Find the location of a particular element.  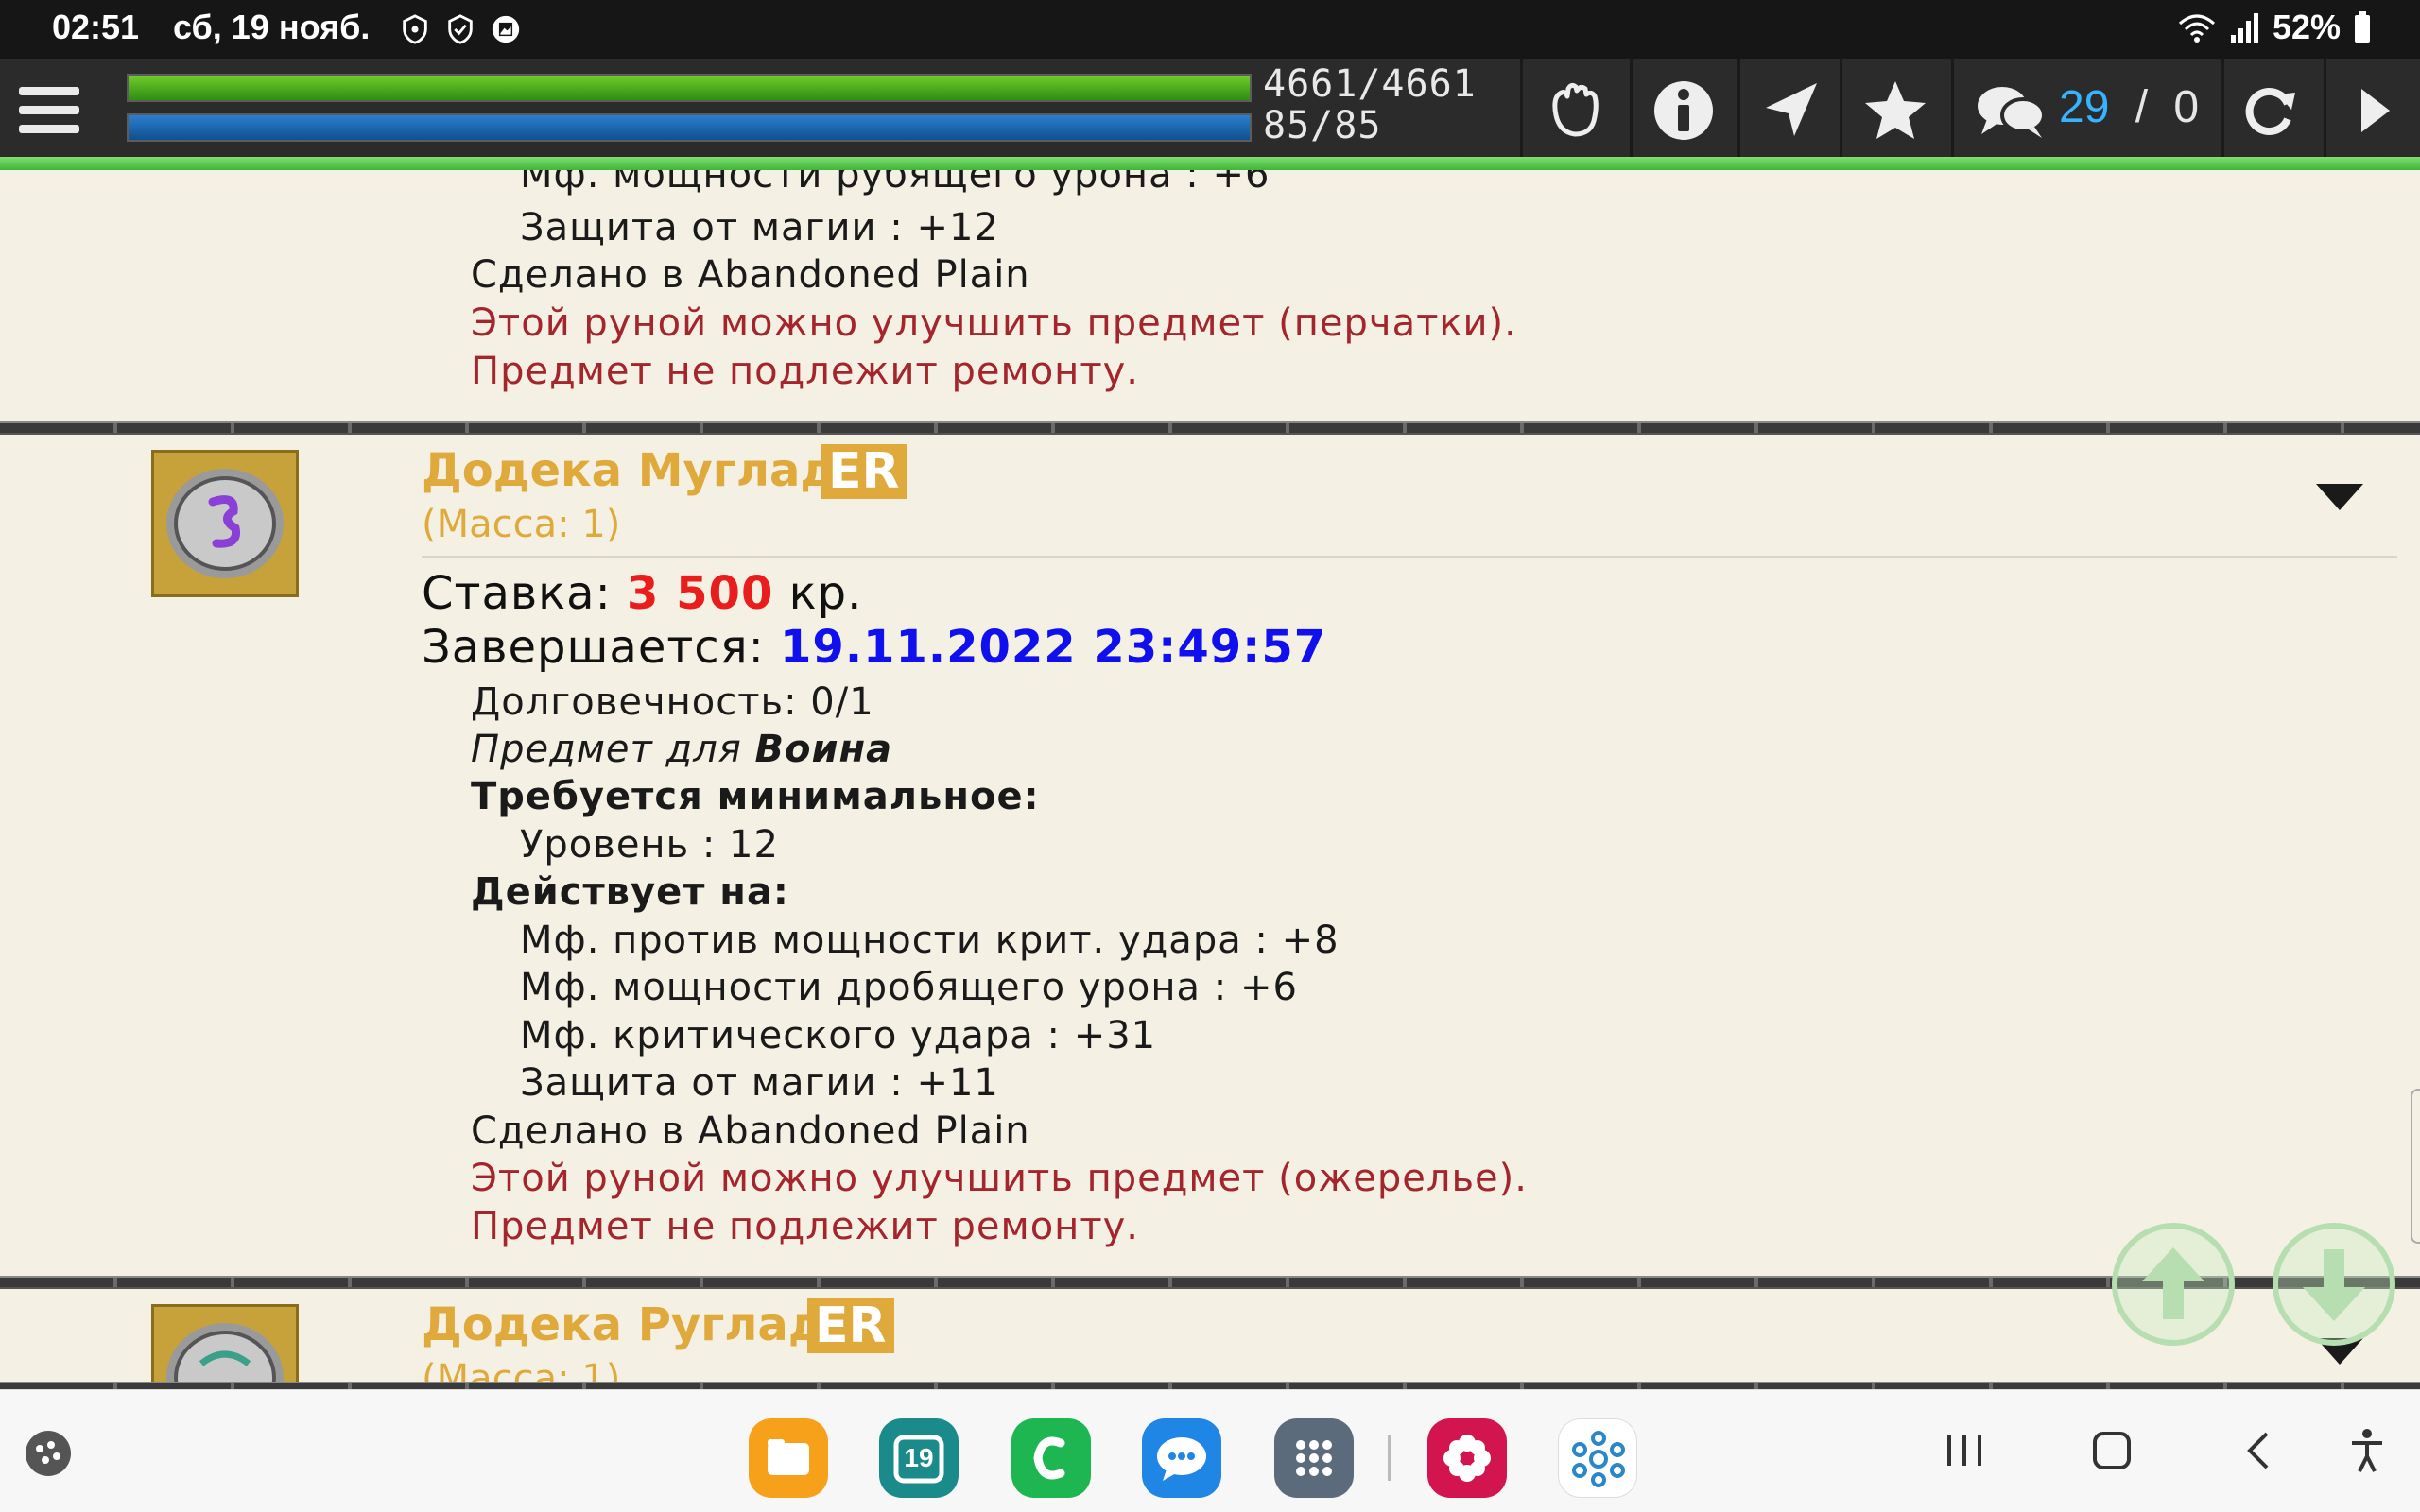

message-icon is located at coordinates (1181, 1459).